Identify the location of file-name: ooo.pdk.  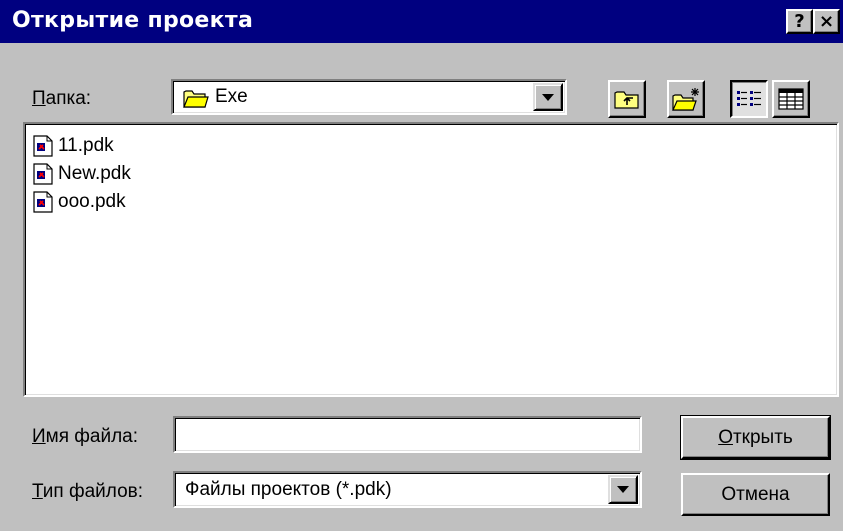
(92, 201).